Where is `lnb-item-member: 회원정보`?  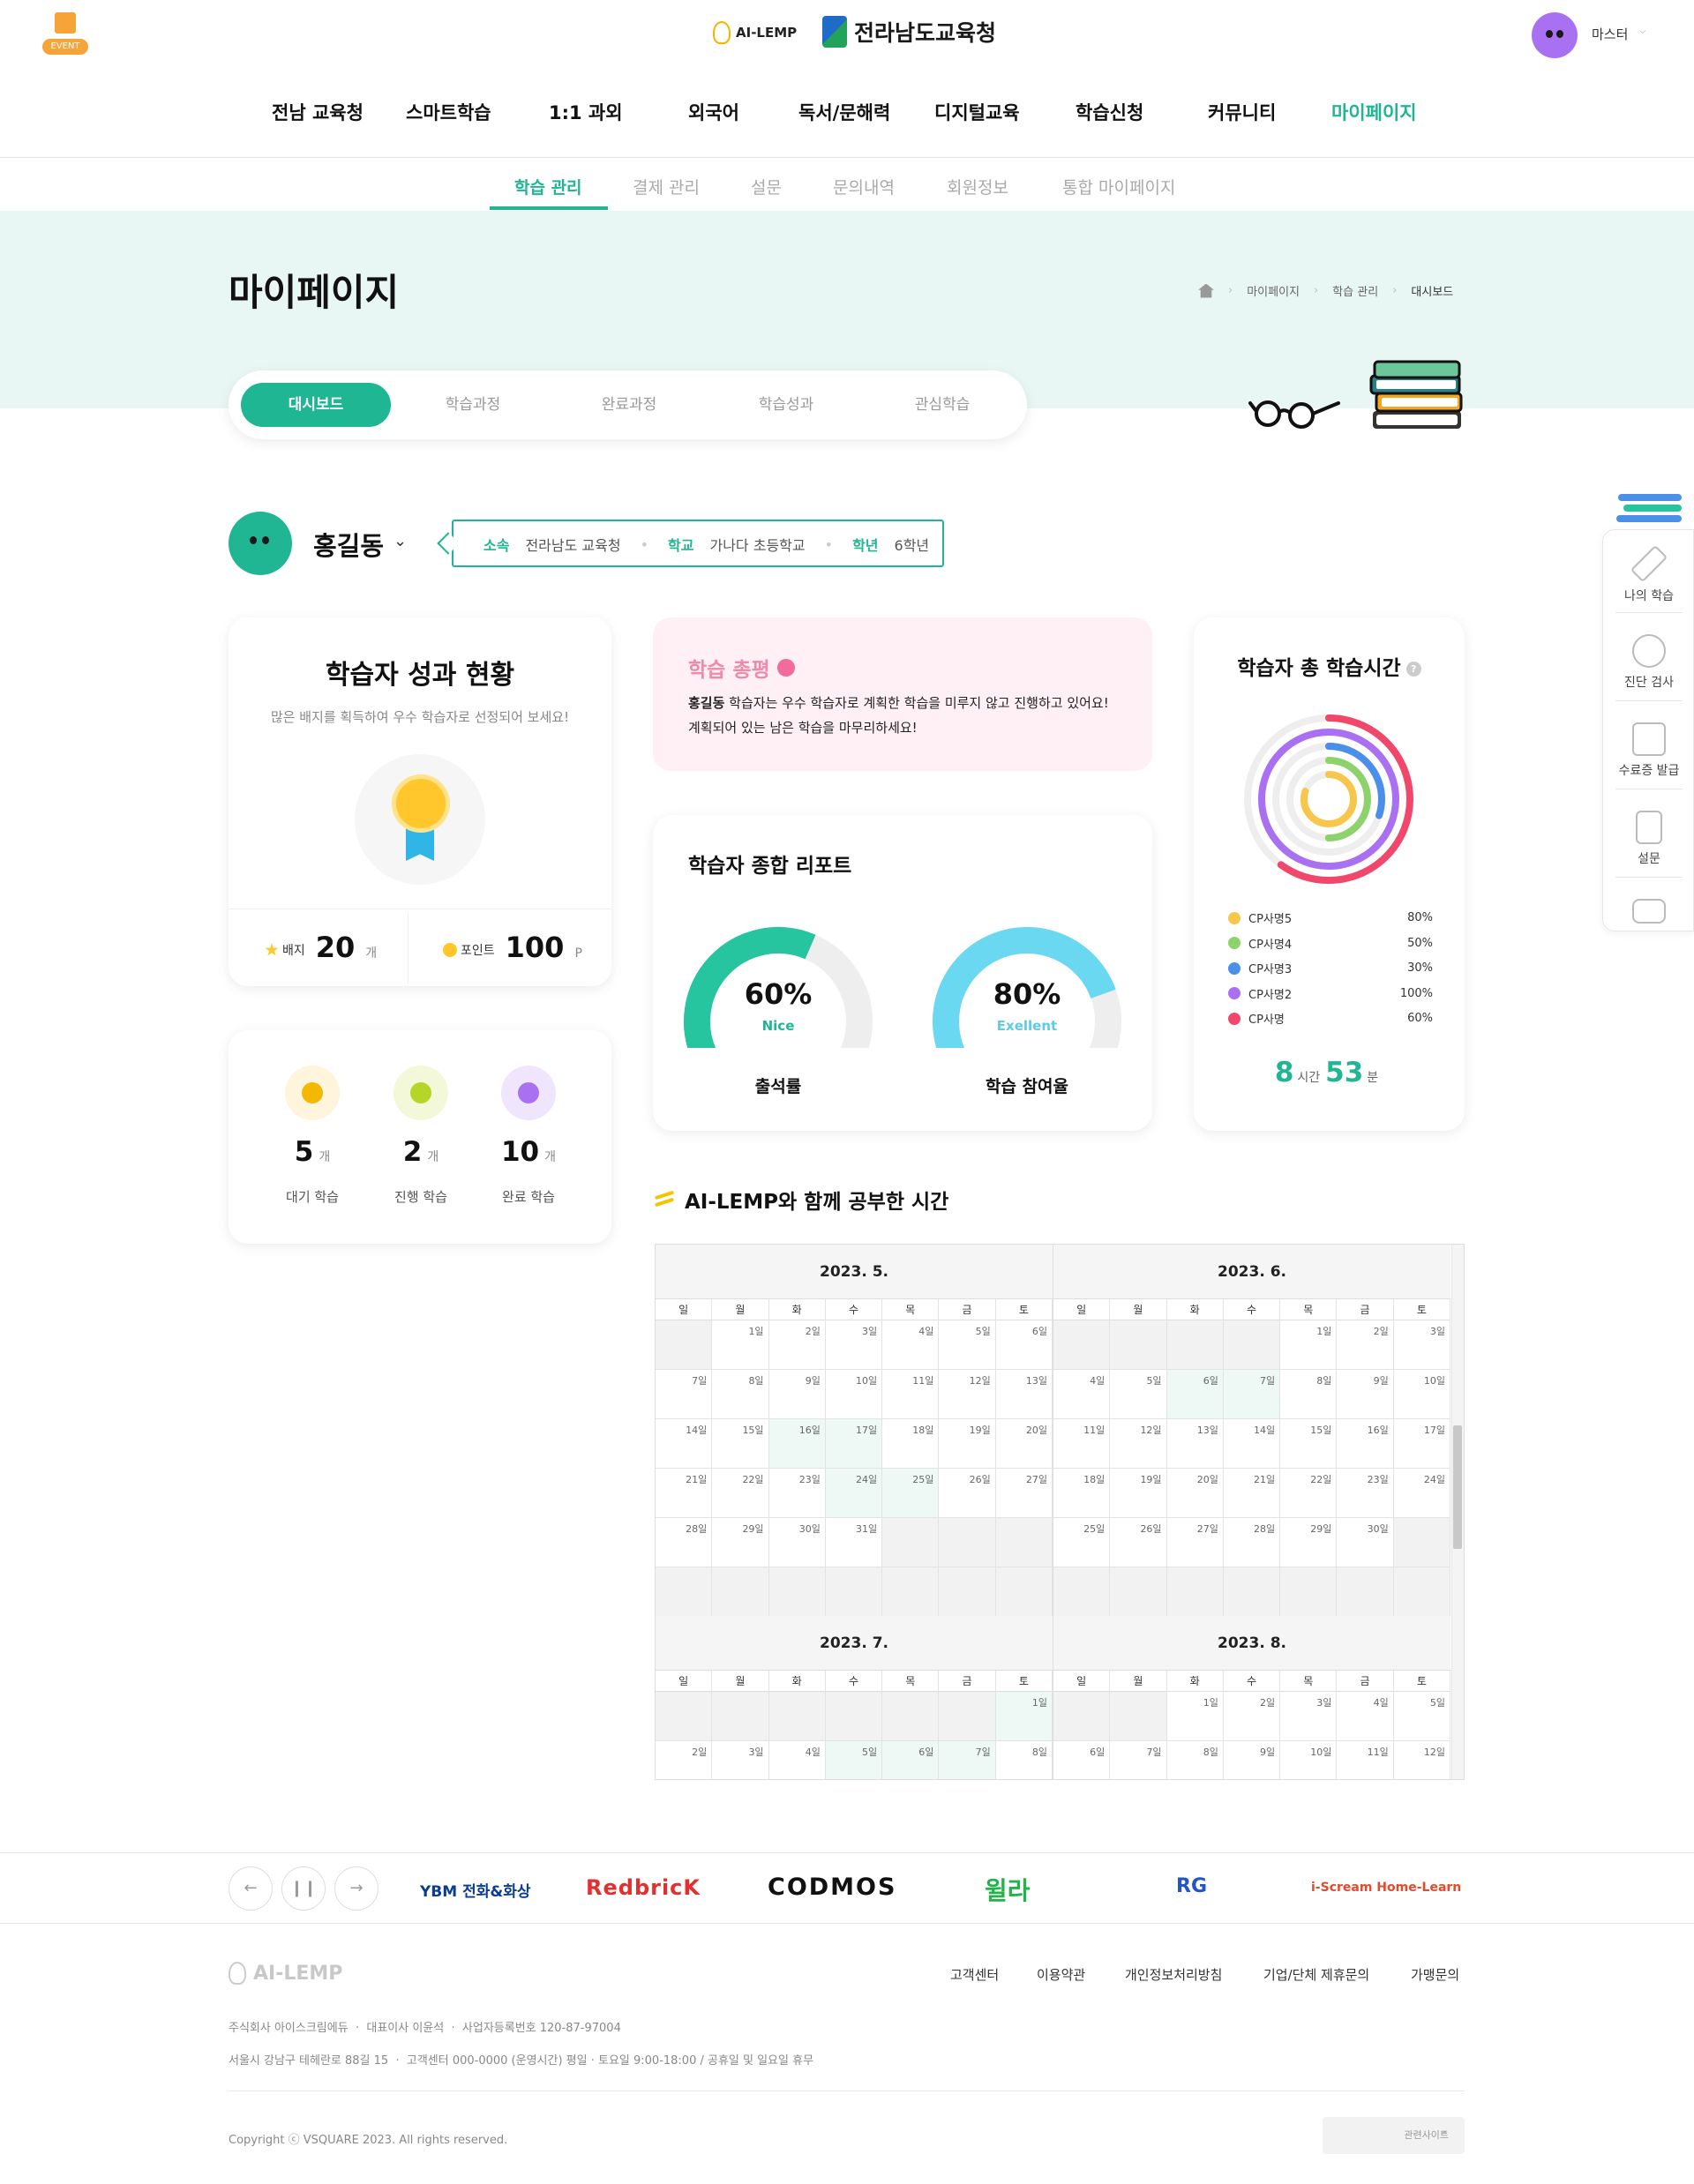 lnb-item-member: 회원정보 is located at coordinates (978, 186).